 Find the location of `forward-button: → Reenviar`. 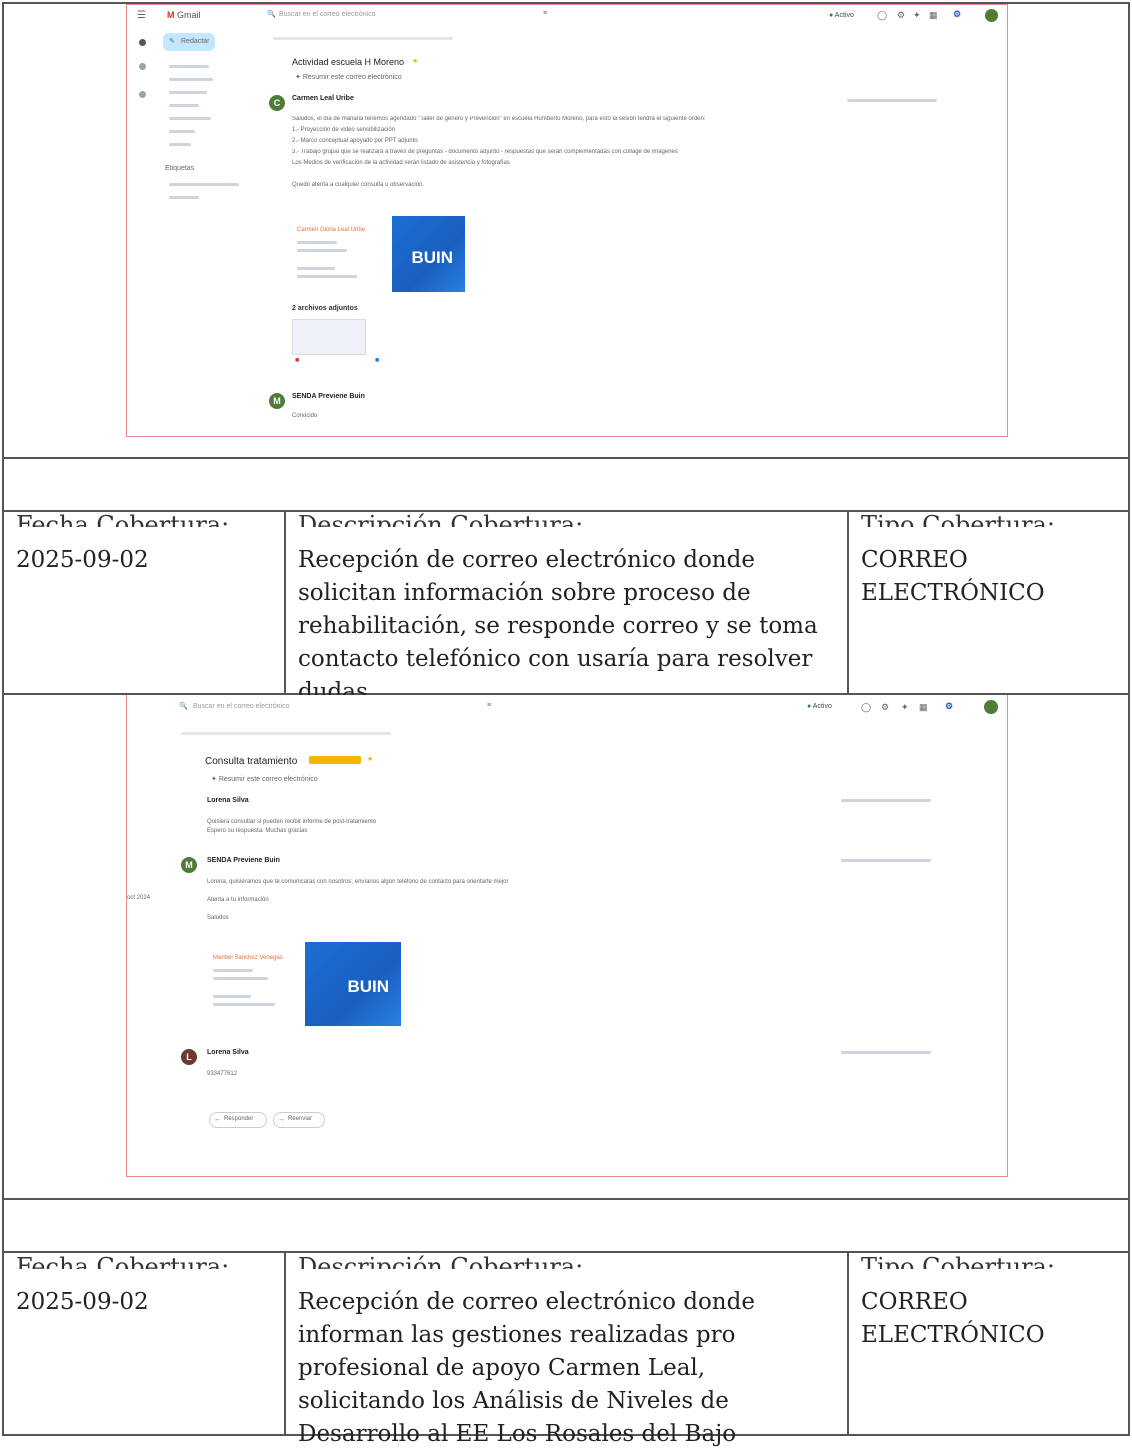

forward-button: → Reenviar is located at coordinates (299, 1120).